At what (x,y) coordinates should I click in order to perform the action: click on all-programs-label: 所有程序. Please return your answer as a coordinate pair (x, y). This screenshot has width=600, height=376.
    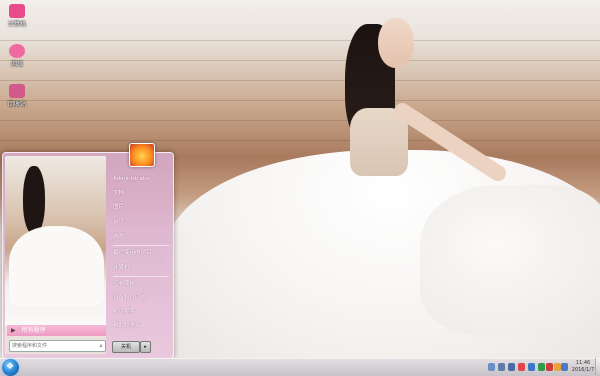
    Looking at the image, I should click on (33, 330).